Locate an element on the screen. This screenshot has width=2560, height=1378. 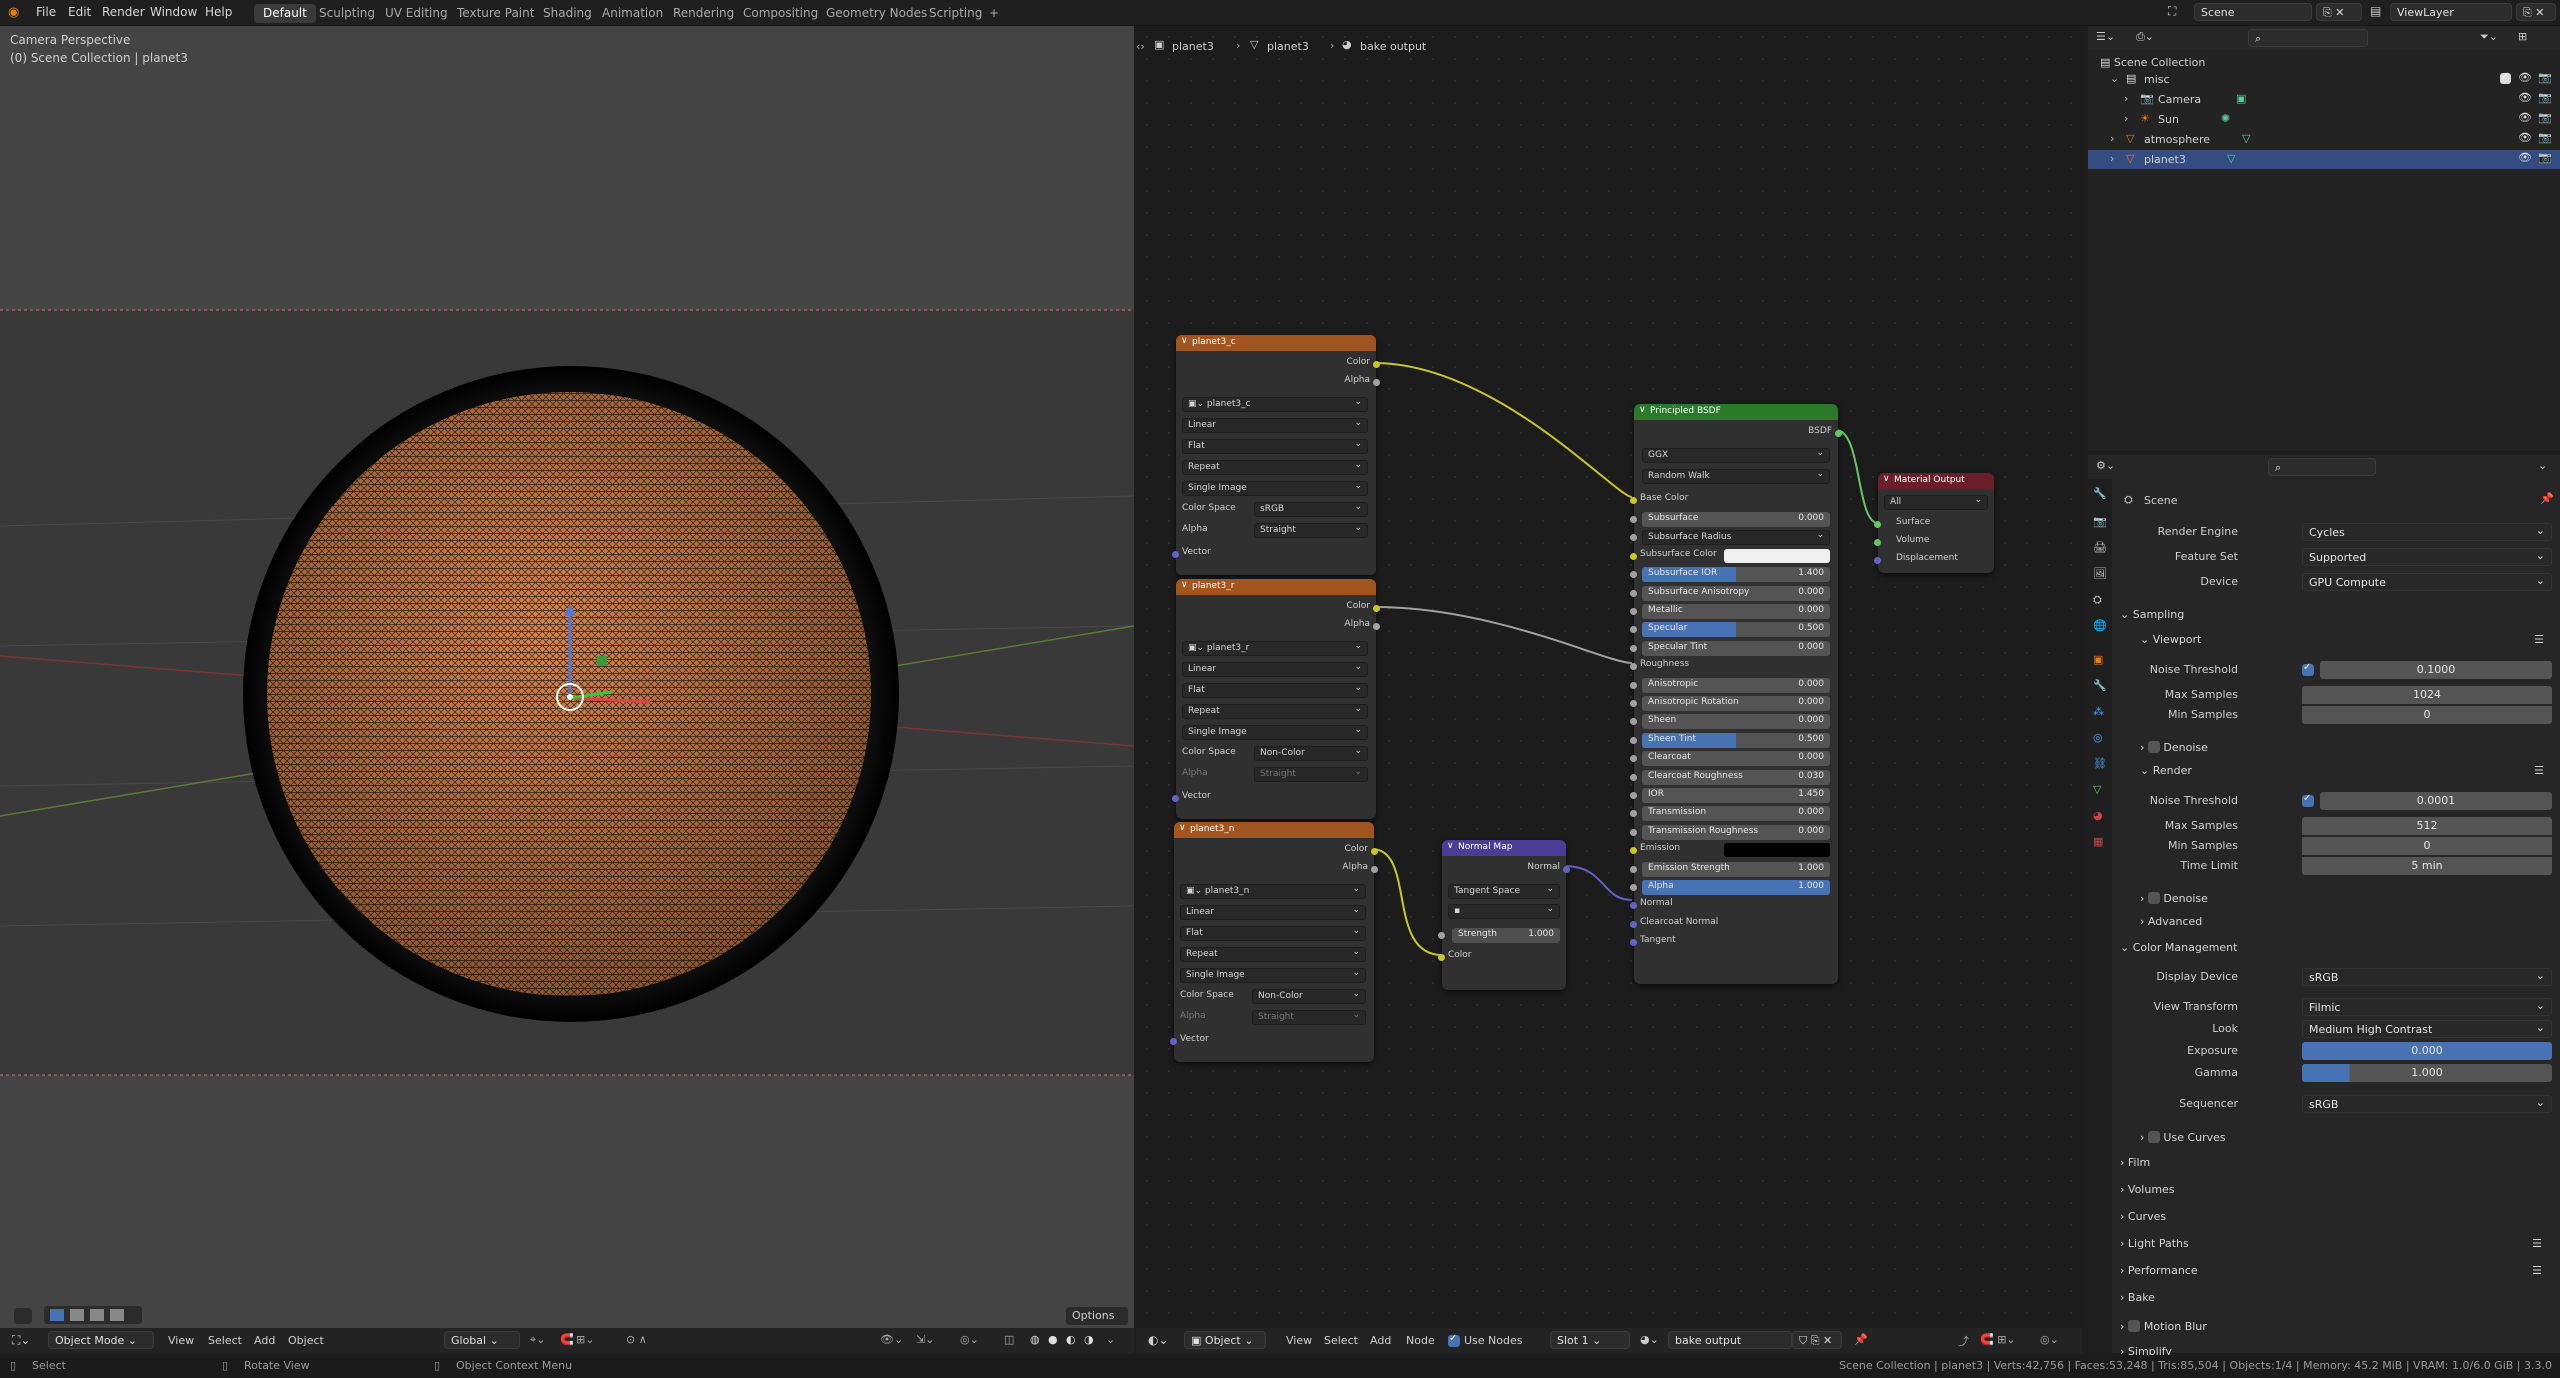
tab-compositing: Compositing is located at coordinates (780, 13).